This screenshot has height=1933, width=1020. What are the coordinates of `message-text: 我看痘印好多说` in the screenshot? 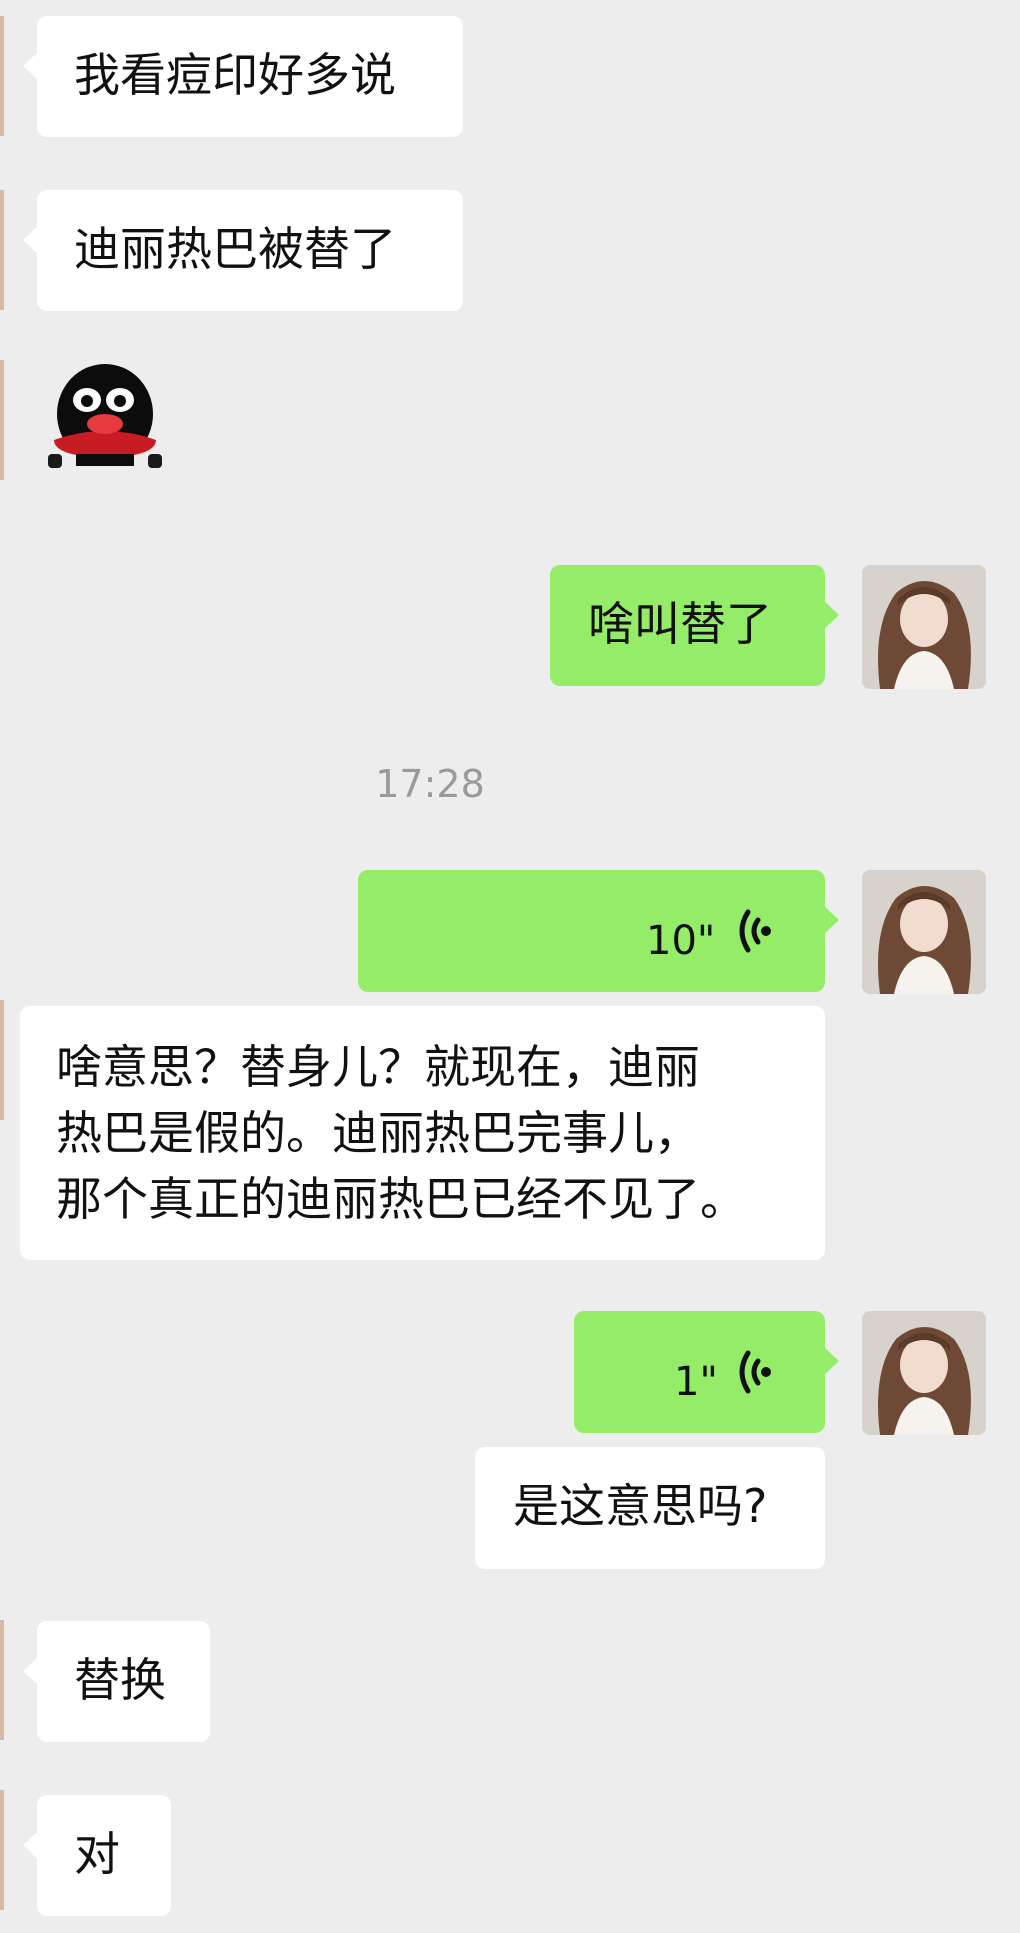 It's located at (235, 75).